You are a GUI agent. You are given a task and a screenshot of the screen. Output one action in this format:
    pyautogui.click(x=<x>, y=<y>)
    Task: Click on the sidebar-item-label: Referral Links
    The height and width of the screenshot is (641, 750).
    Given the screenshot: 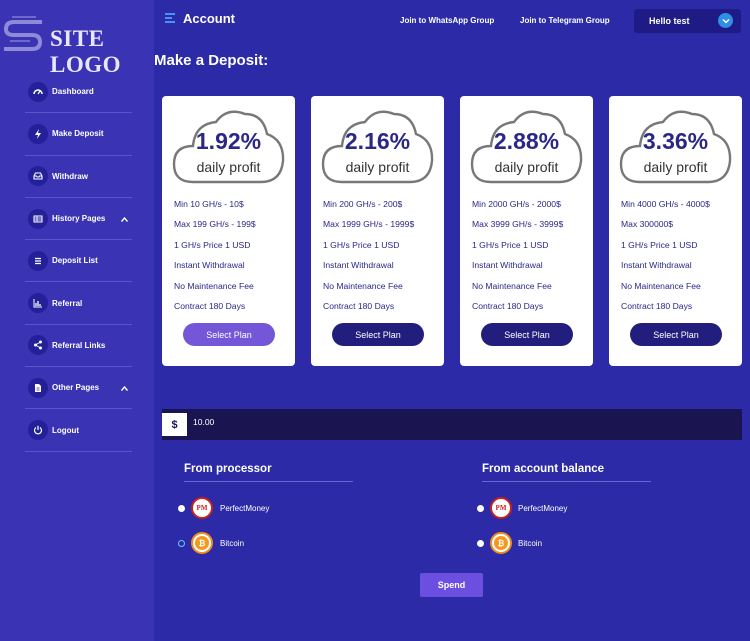 What is the action you would take?
    pyautogui.click(x=79, y=345)
    